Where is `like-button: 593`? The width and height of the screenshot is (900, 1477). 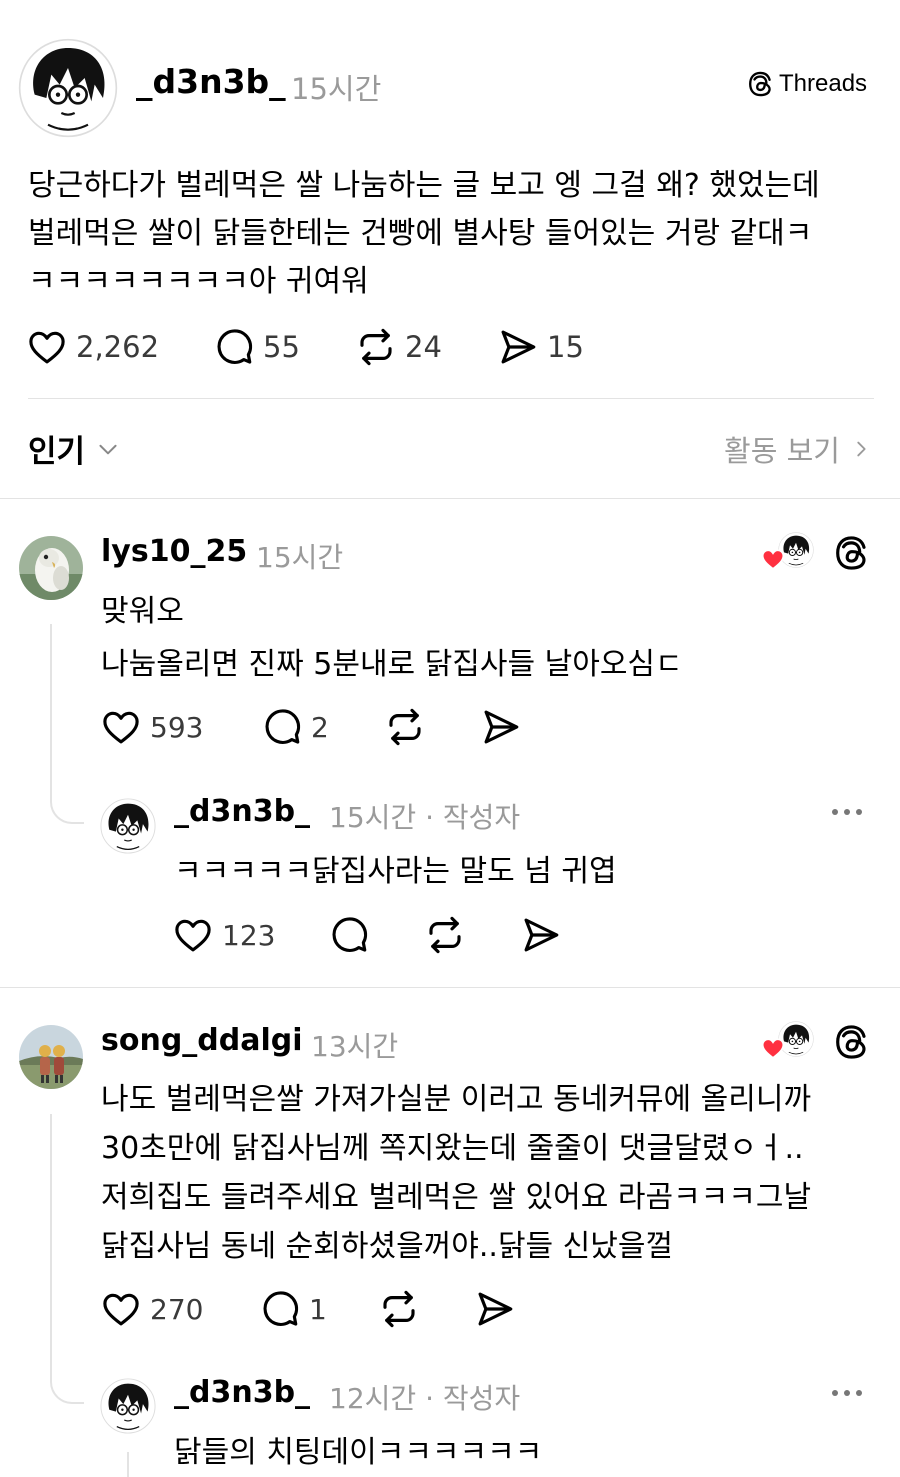 like-button: 593 is located at coordinates (151, 727).